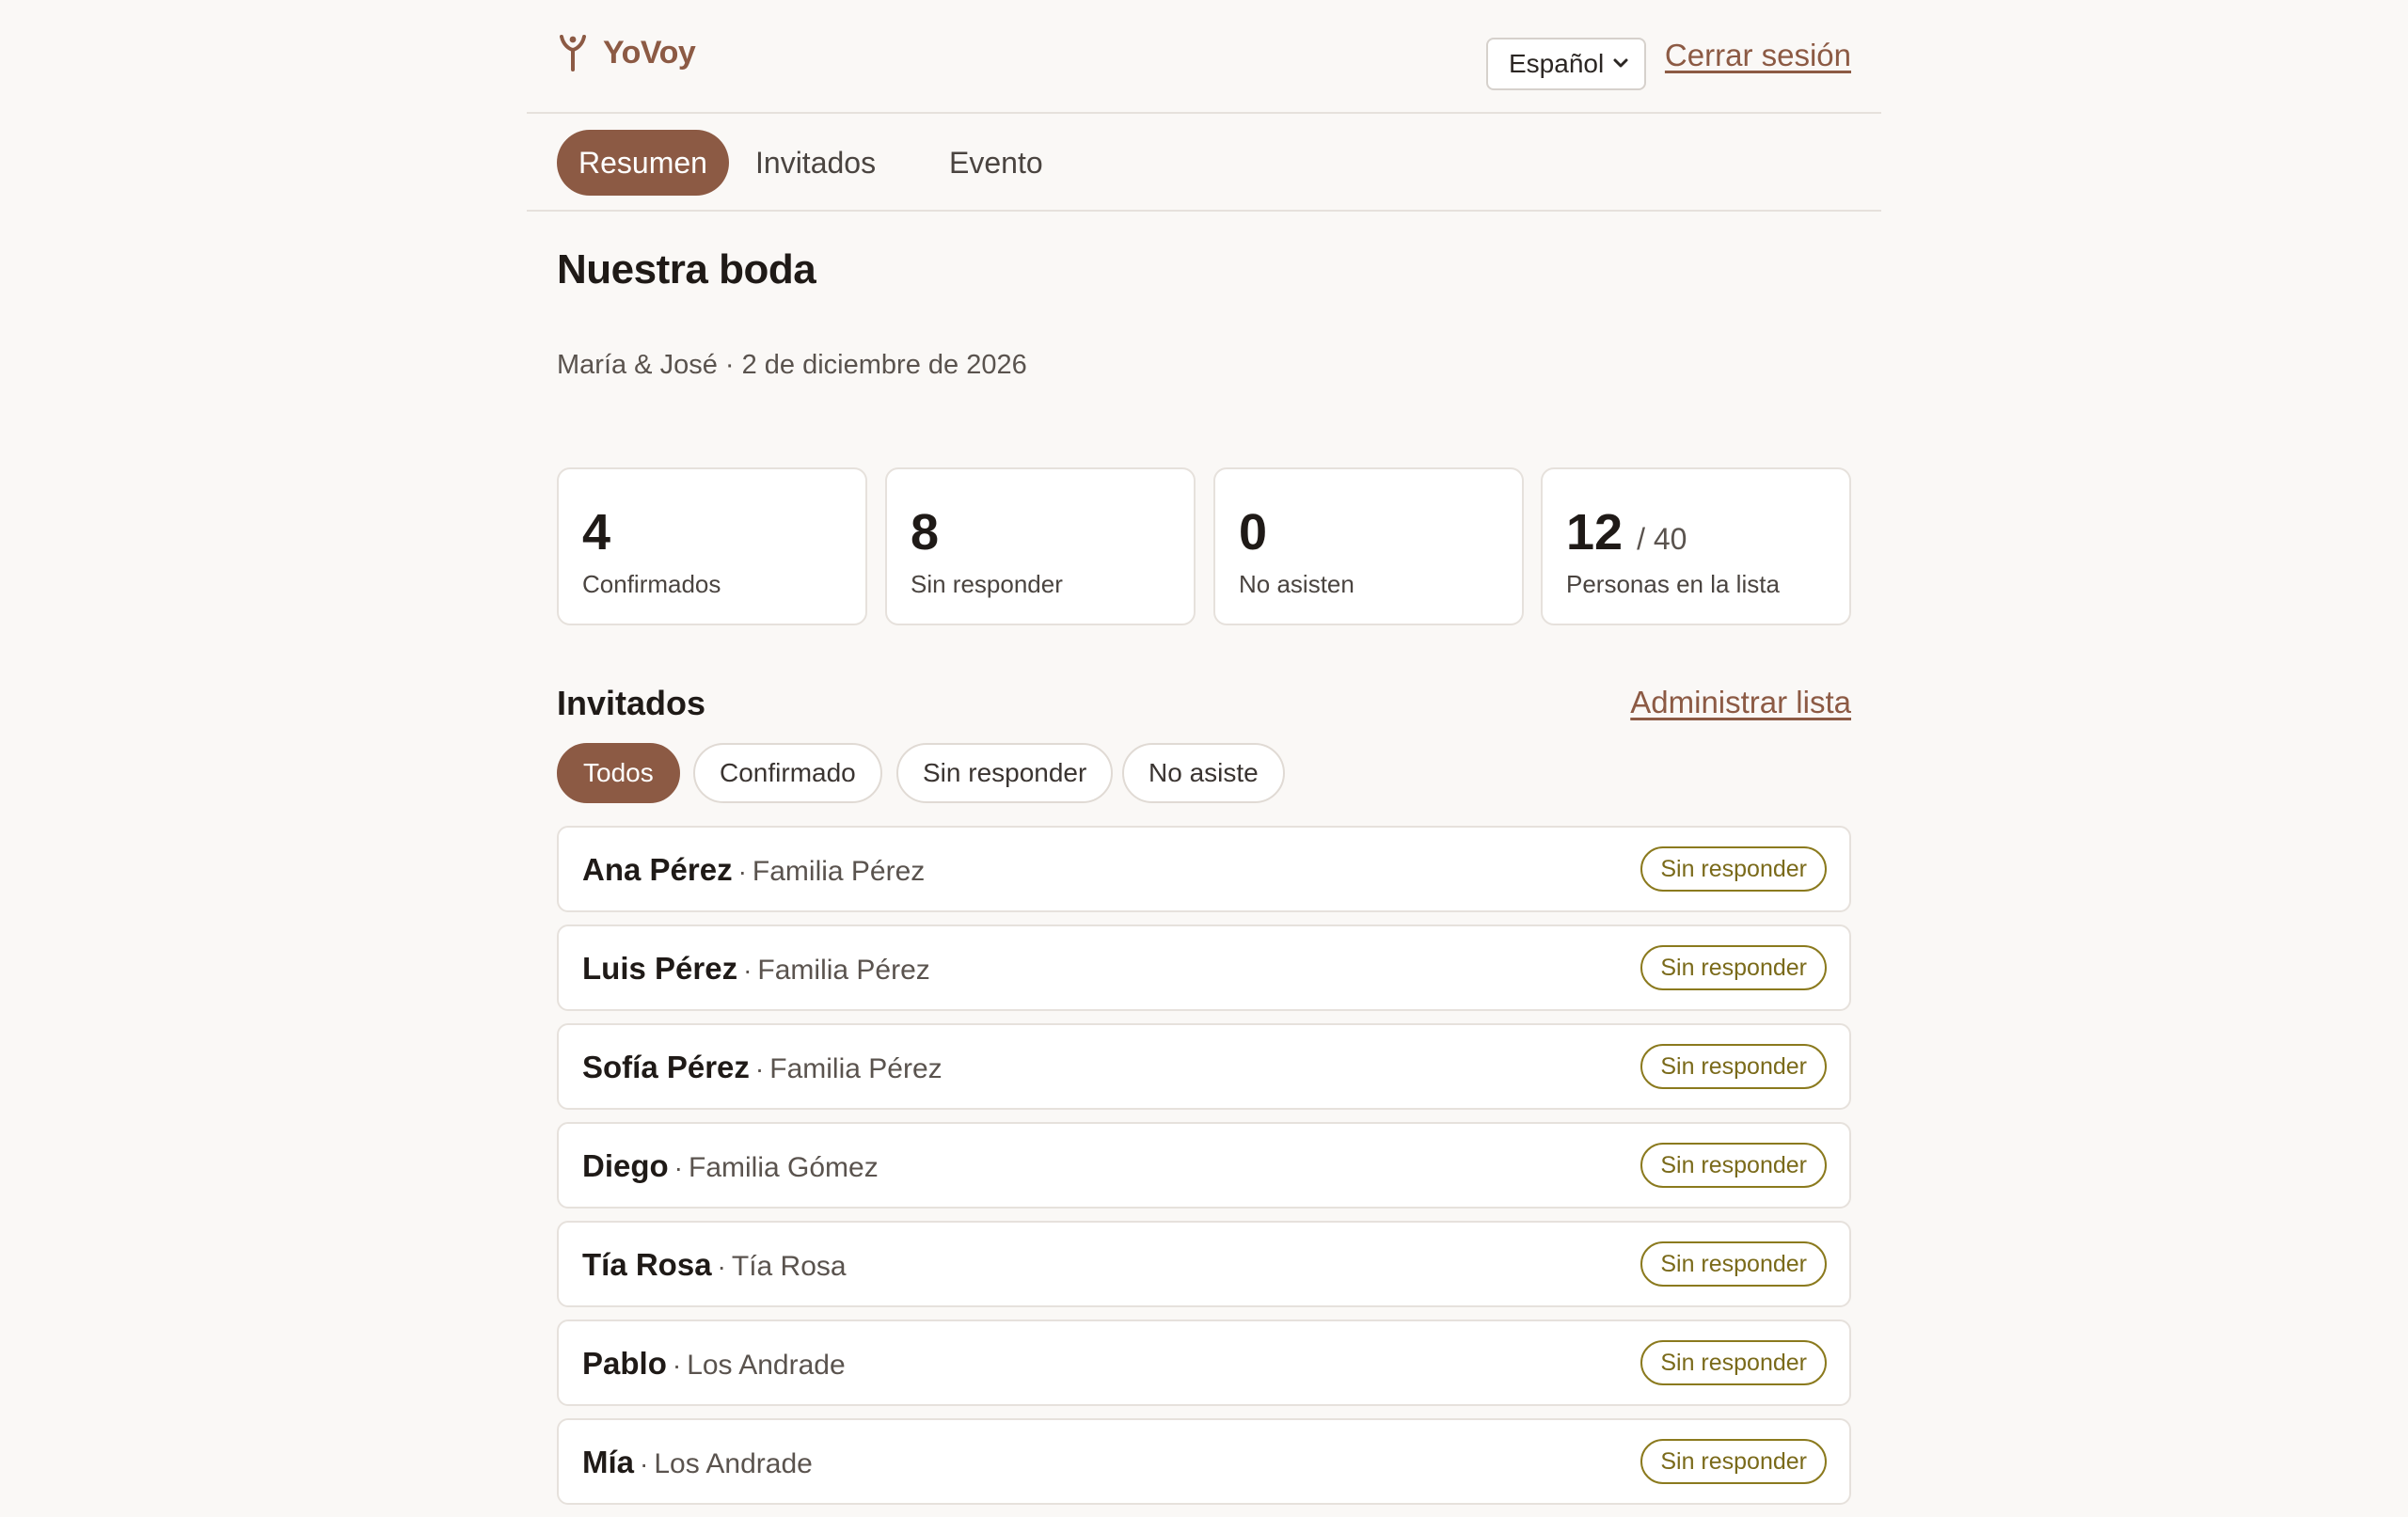 This screenshot has height=1517, width=2408. What do you see at coordinates (1595, 532) in the screenshot?
I see `stat-value: 12` at bounding box center [1595, 532].